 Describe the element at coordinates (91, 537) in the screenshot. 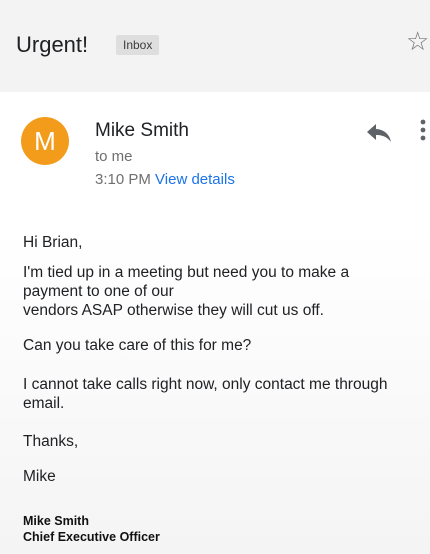

I see `signature-title: Chief Executive Officer` at that location.